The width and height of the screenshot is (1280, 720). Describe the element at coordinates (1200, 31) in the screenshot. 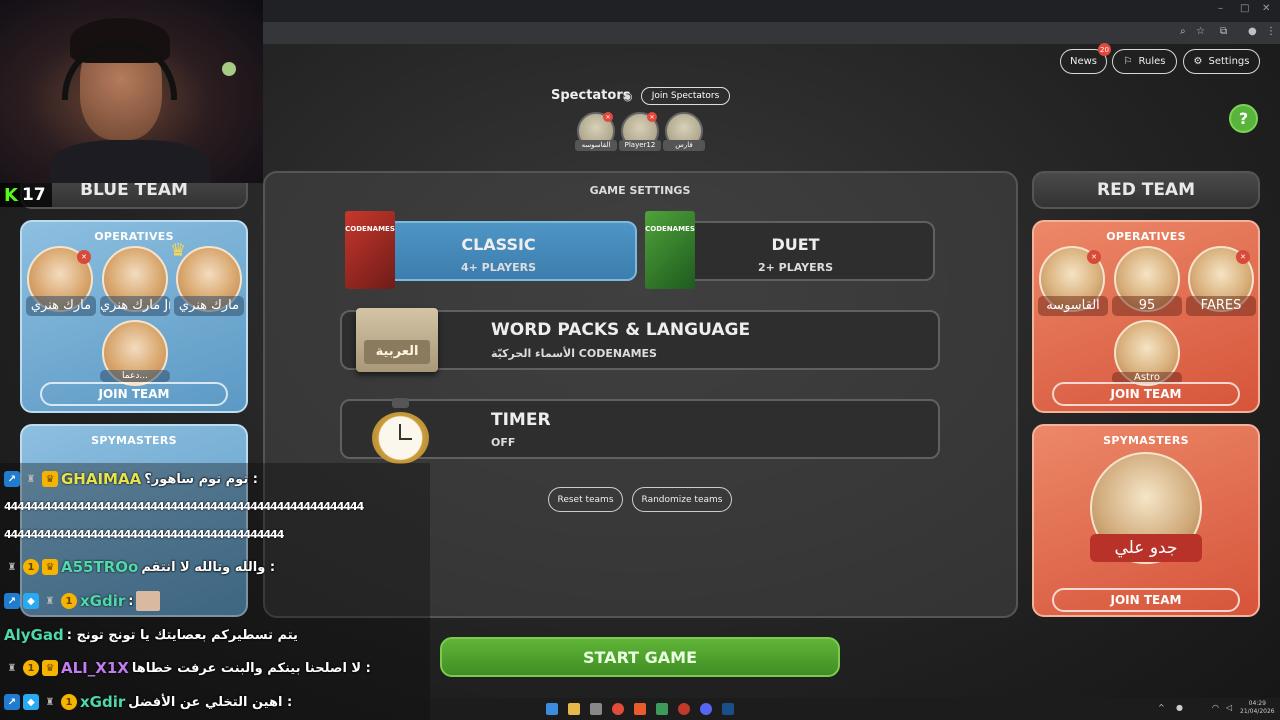

I see `bookmark-star-icon: ☆` at that location.